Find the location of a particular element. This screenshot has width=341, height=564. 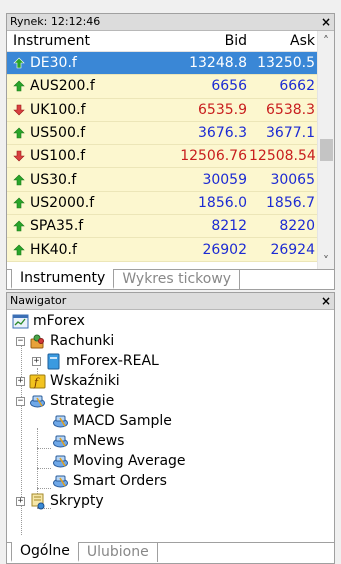

navigator-close-icon: × is located at coordinates (326, 301).